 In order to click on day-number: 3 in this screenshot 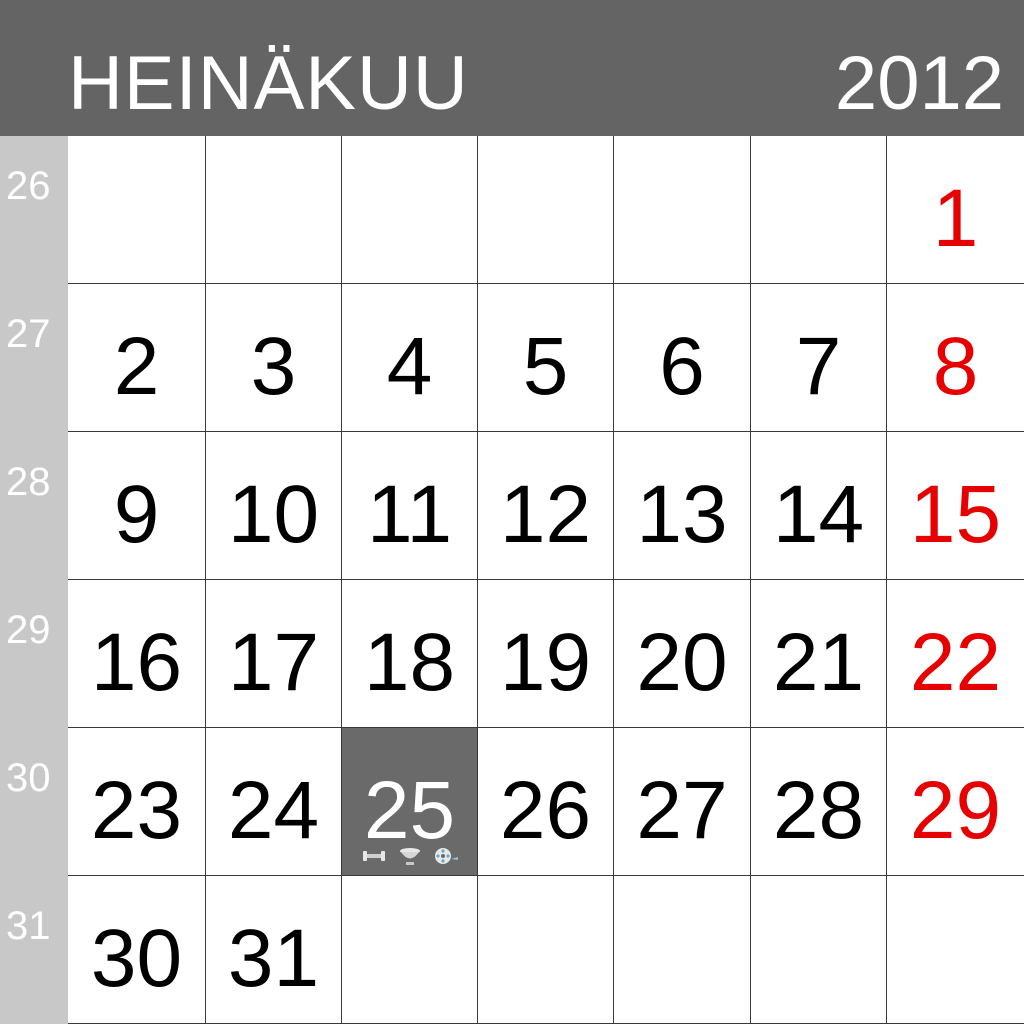, I will do `click(273, 366)`.